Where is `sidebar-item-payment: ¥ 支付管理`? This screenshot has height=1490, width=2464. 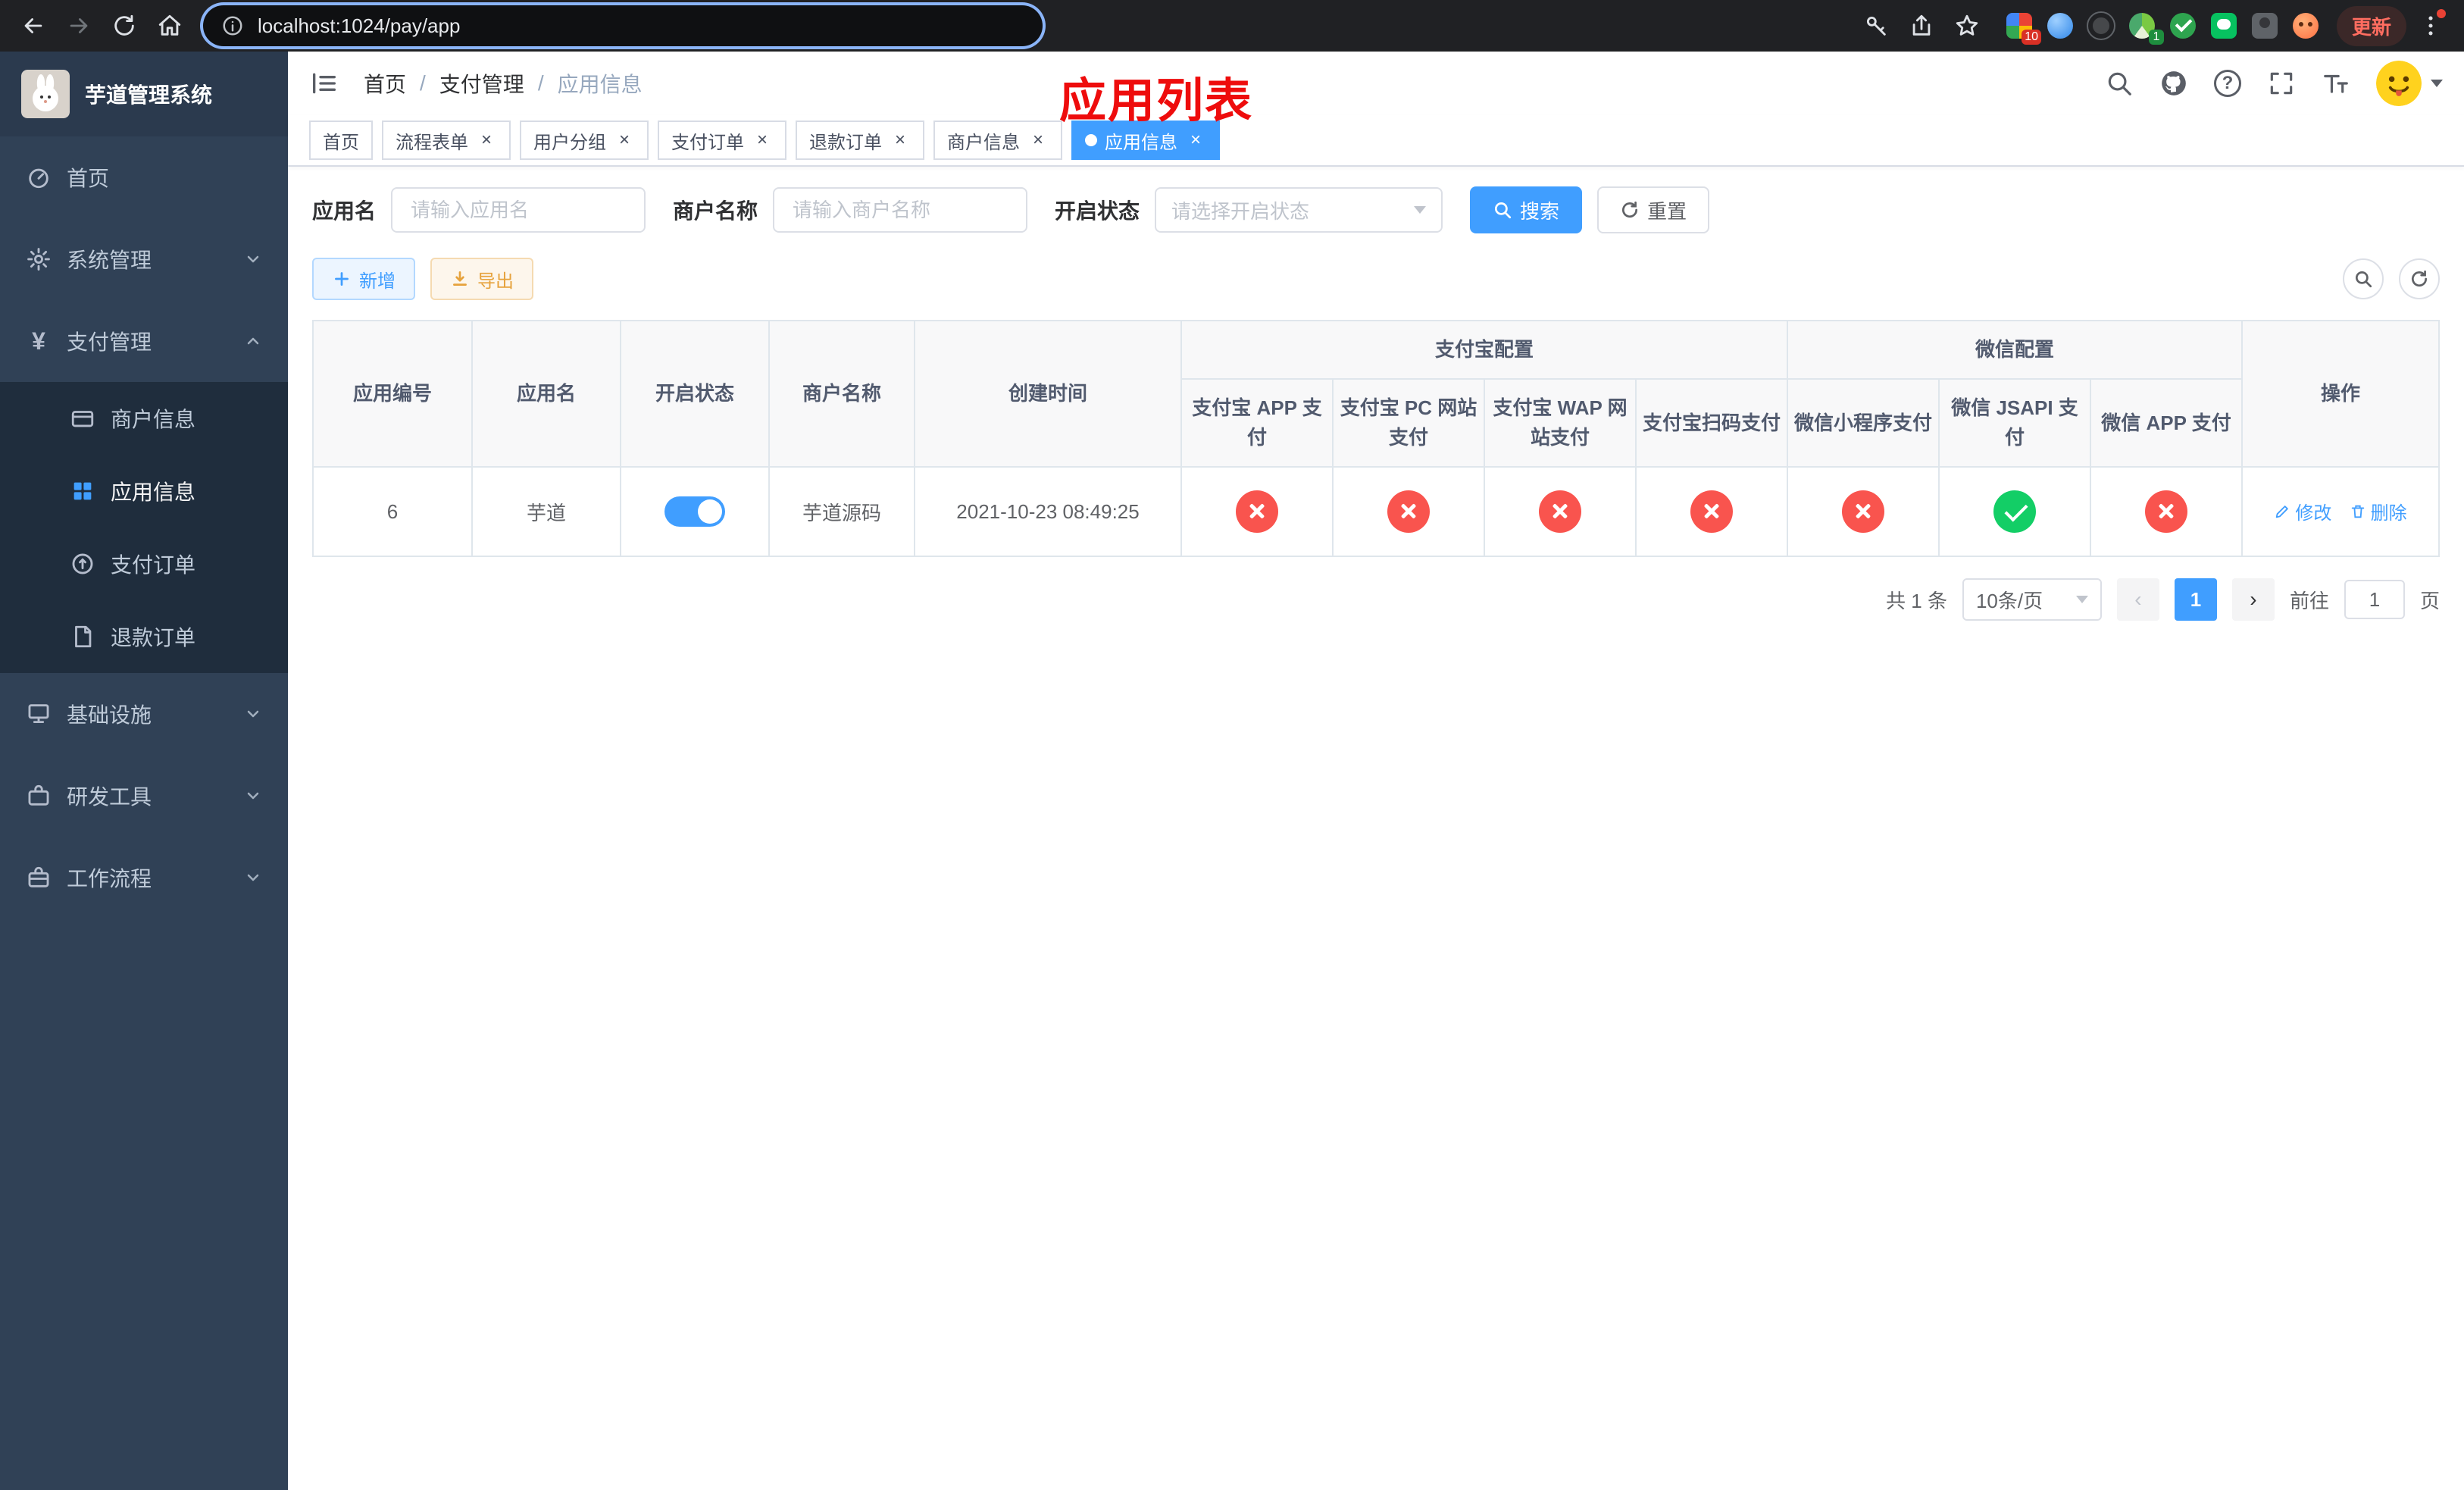
sidebar-item-payment: ¥ 支付管理 is located at coordinates (144, 341).